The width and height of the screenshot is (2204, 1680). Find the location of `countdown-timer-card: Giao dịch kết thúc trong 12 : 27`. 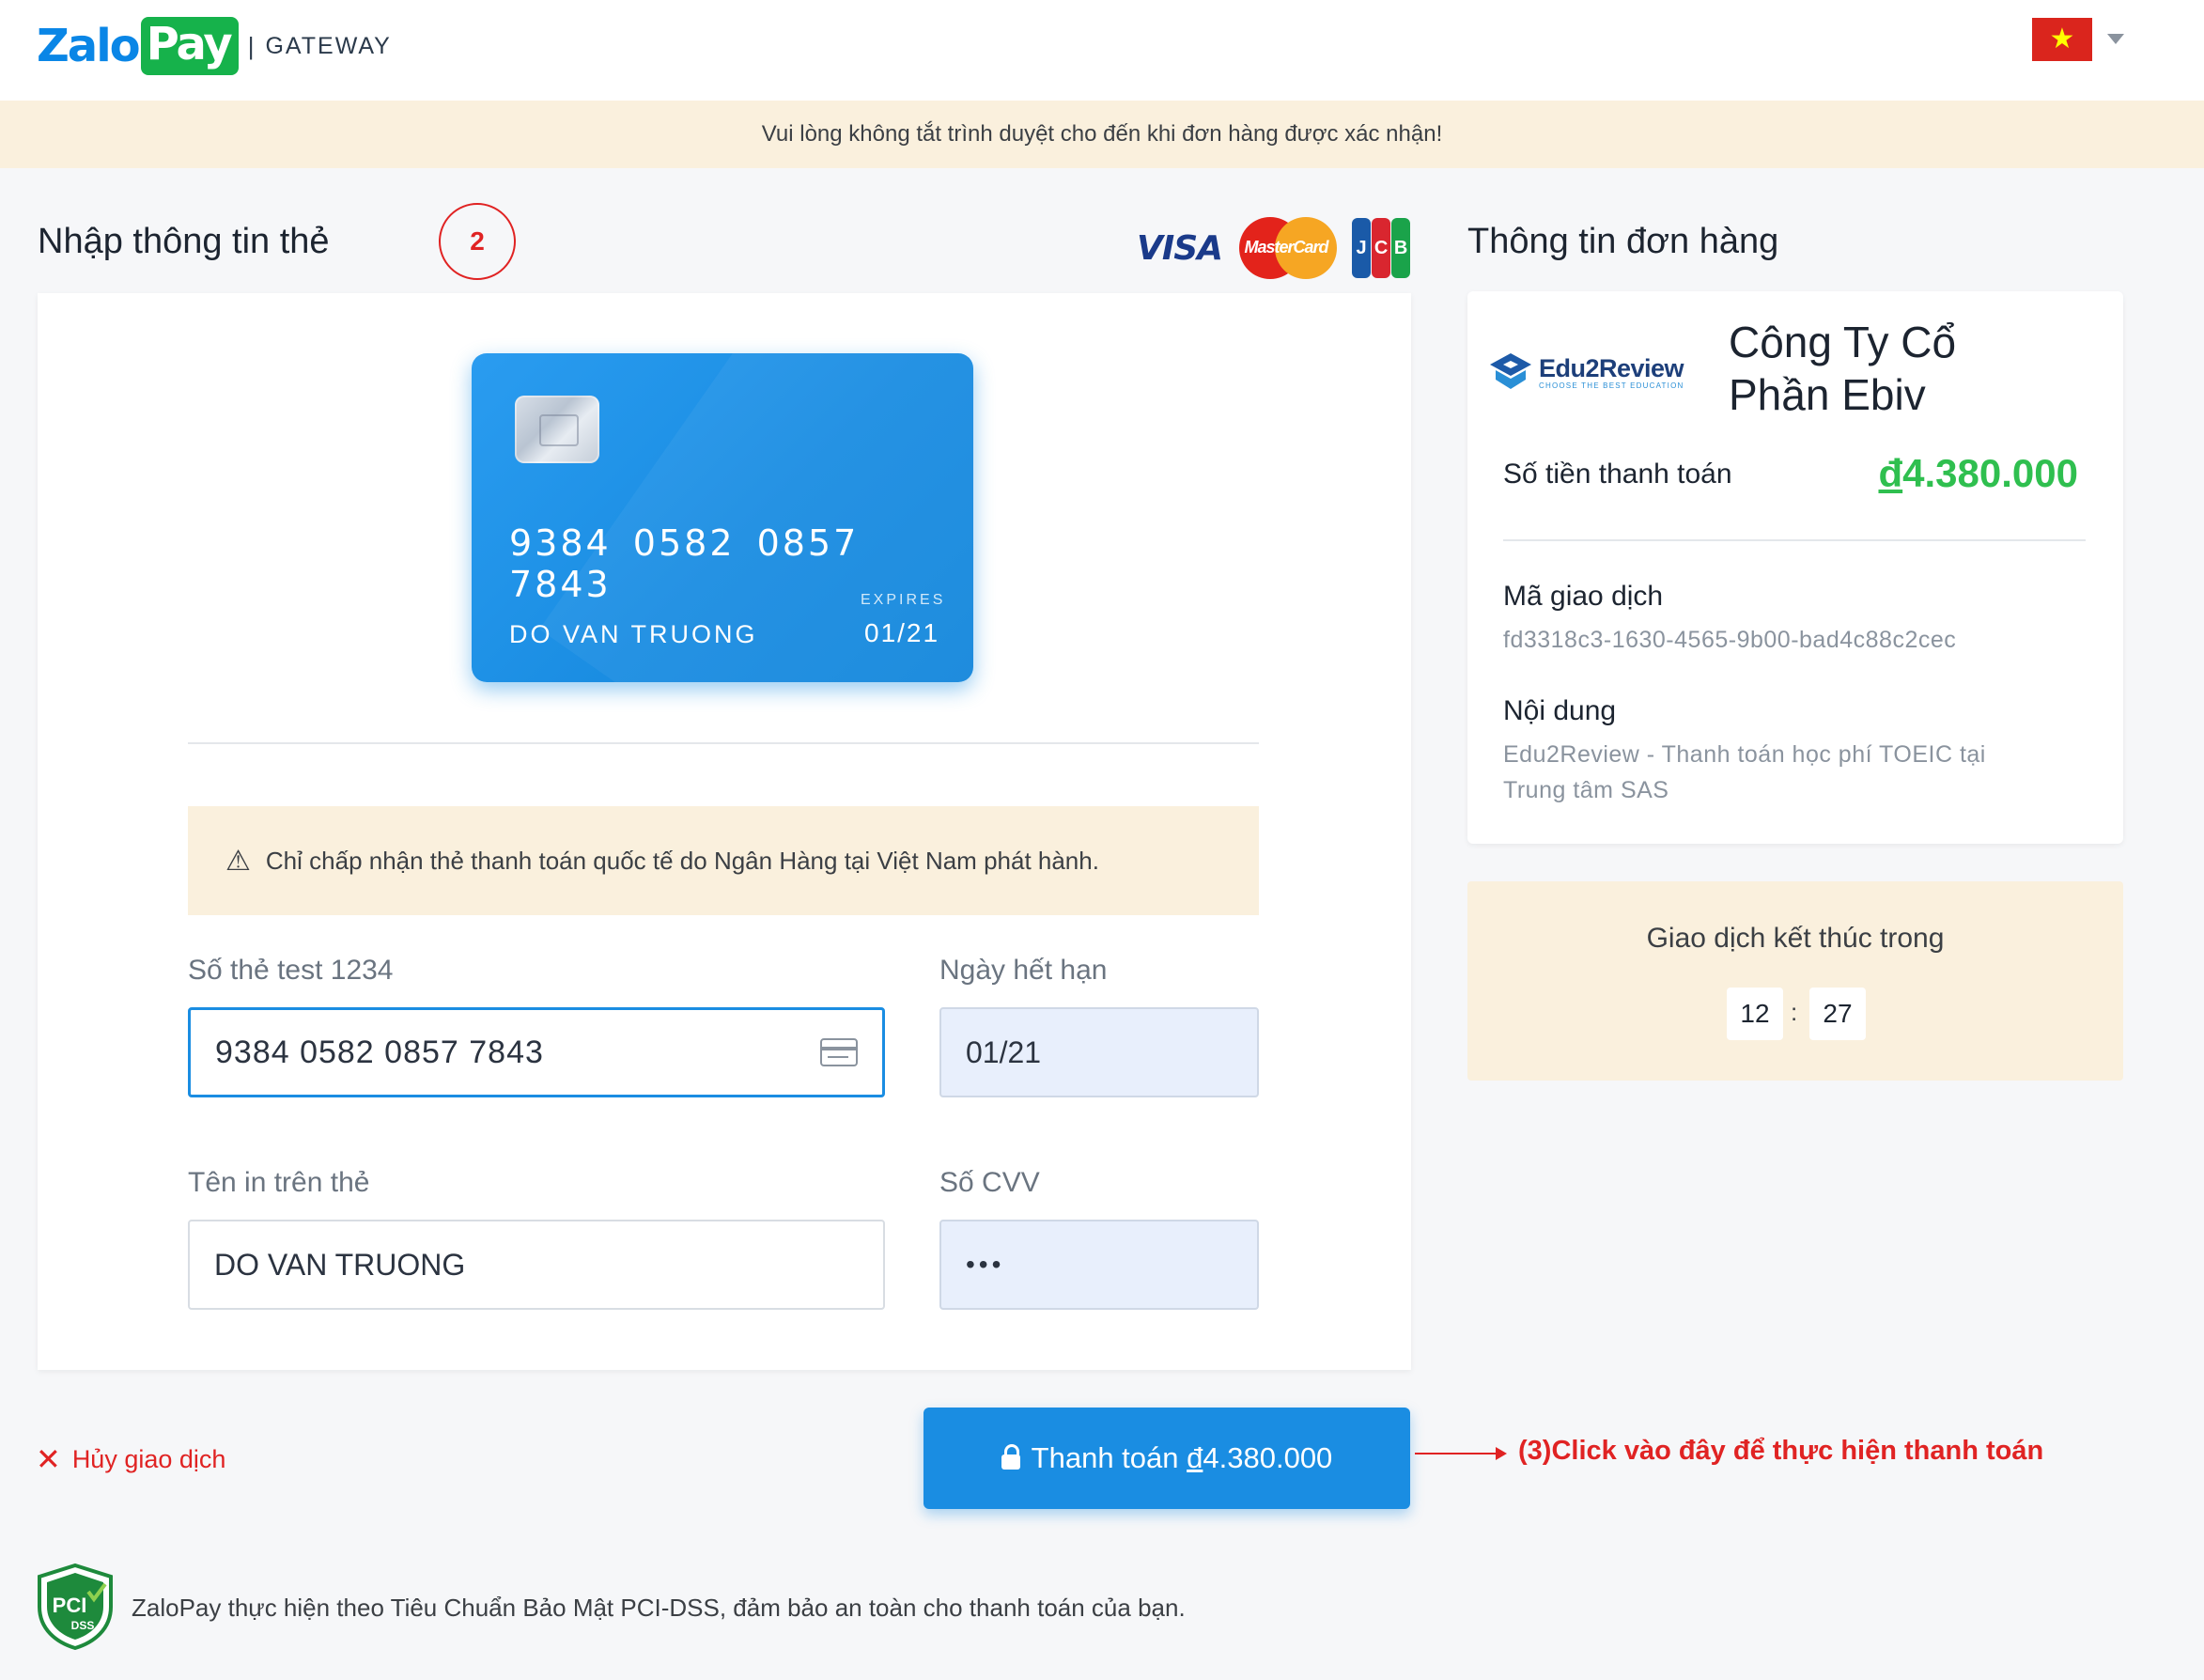

countdown-timer-card: Giao dịch kết thúc trong 12 : 27 is located at coordinates (1795, 981).